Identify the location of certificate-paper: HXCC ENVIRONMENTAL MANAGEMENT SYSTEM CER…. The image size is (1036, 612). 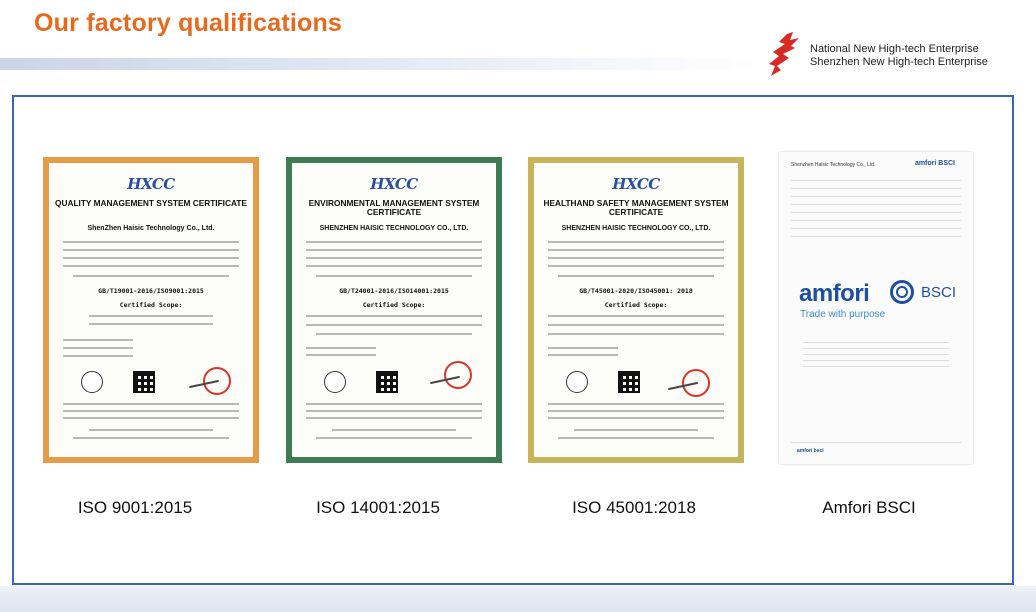
(394, 310).